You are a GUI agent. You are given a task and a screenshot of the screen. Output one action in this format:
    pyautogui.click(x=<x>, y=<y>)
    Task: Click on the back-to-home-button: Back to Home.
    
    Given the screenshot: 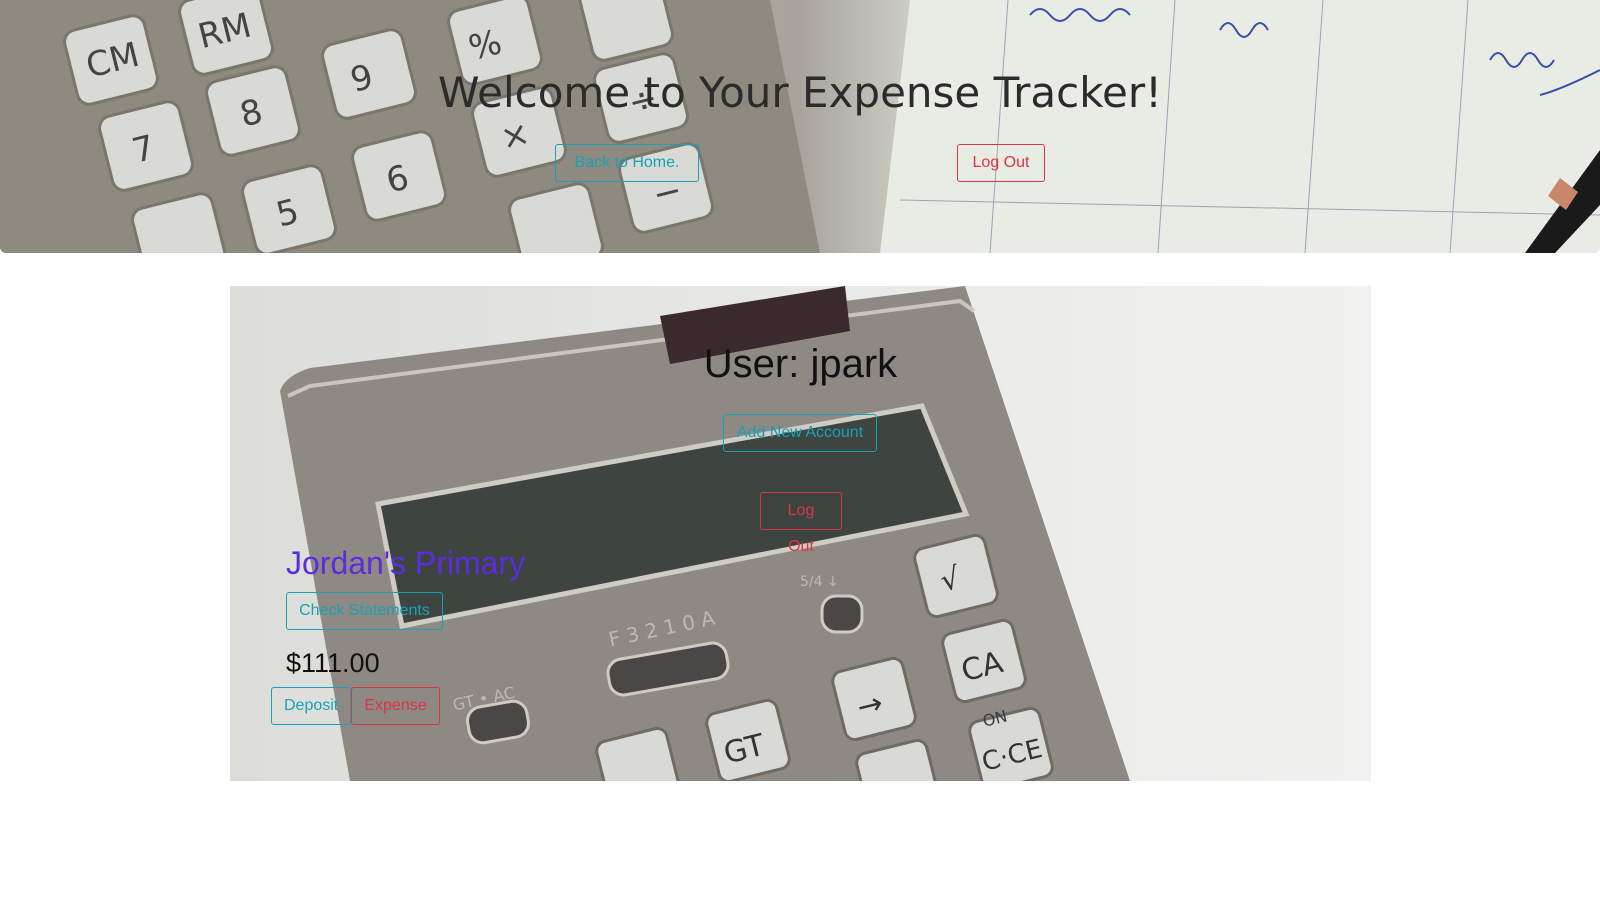 What is the action you would take?
    pyautogui.click(x=627, y=163)
    